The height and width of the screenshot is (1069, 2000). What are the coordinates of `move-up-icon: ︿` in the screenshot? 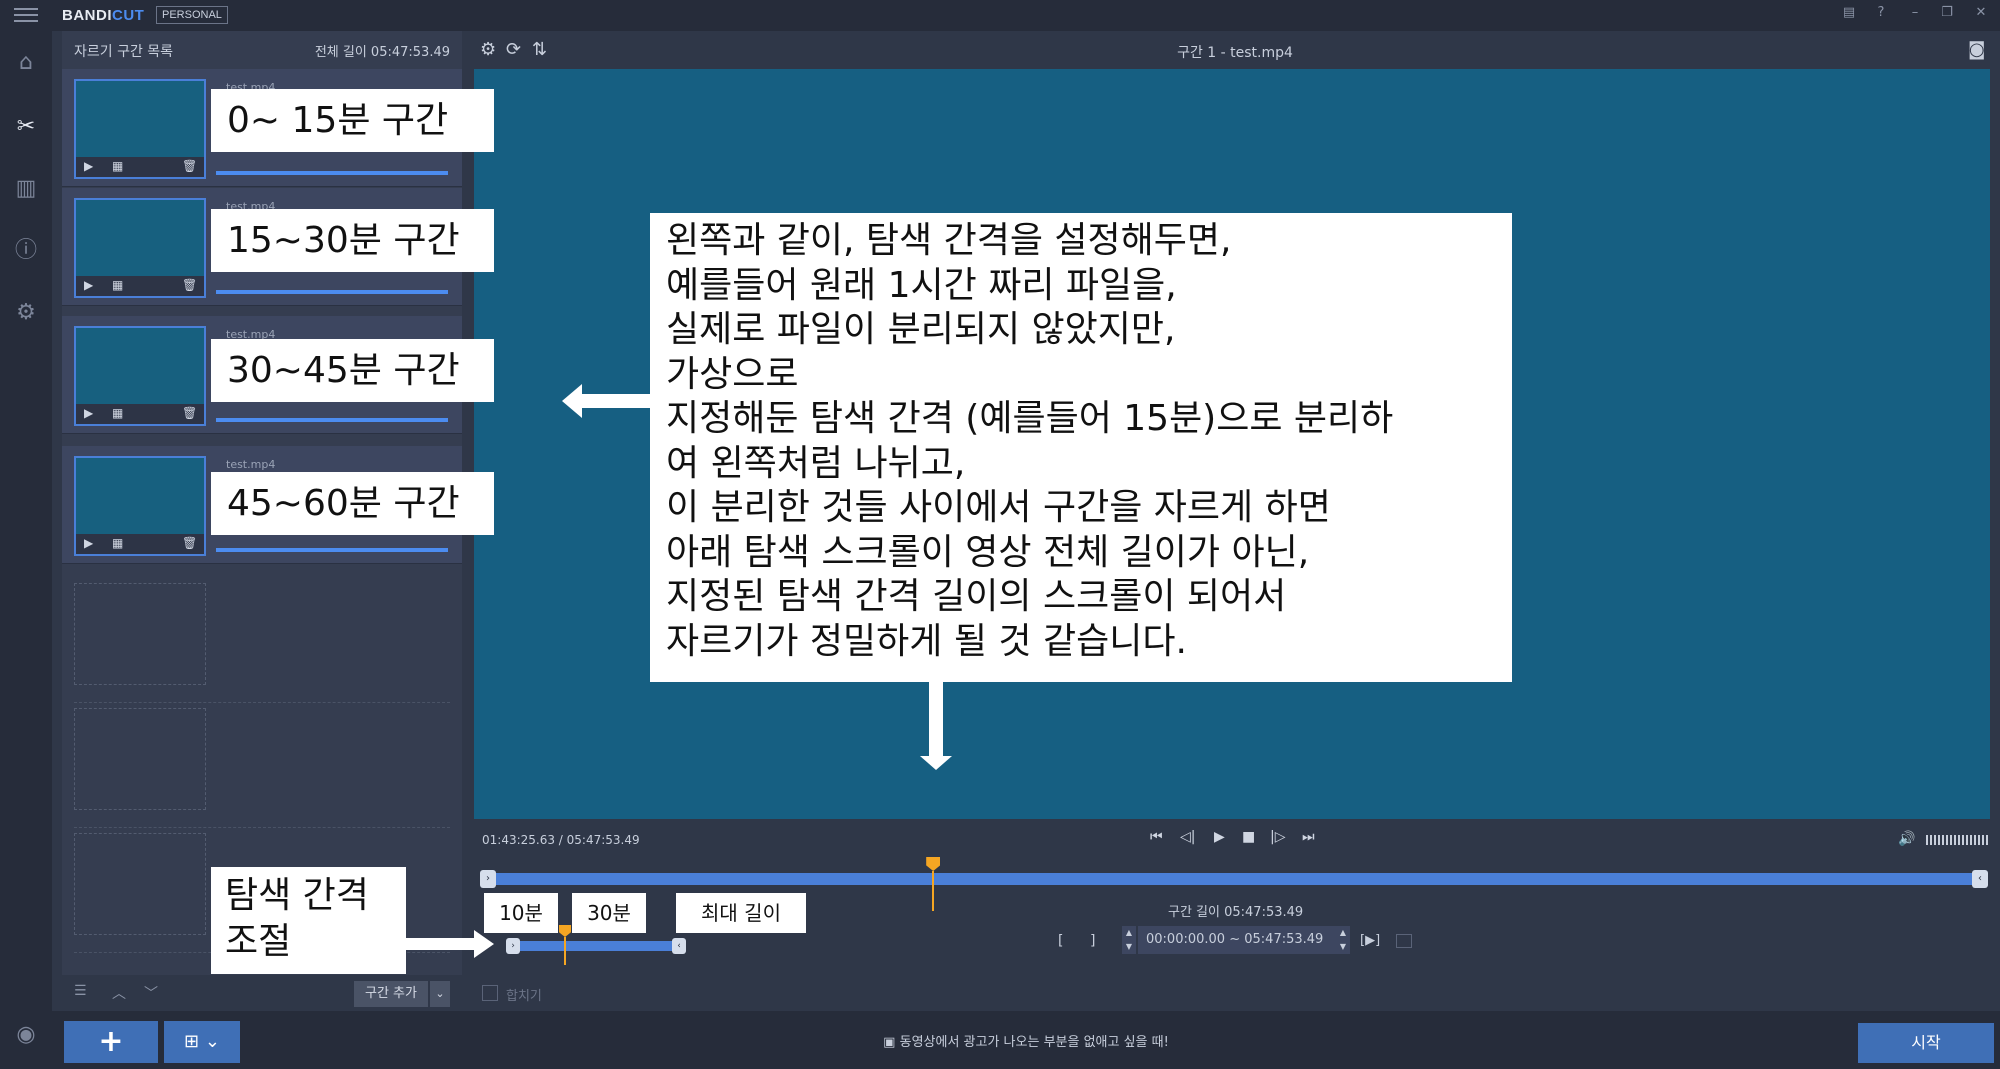 It's located at (119, 993).